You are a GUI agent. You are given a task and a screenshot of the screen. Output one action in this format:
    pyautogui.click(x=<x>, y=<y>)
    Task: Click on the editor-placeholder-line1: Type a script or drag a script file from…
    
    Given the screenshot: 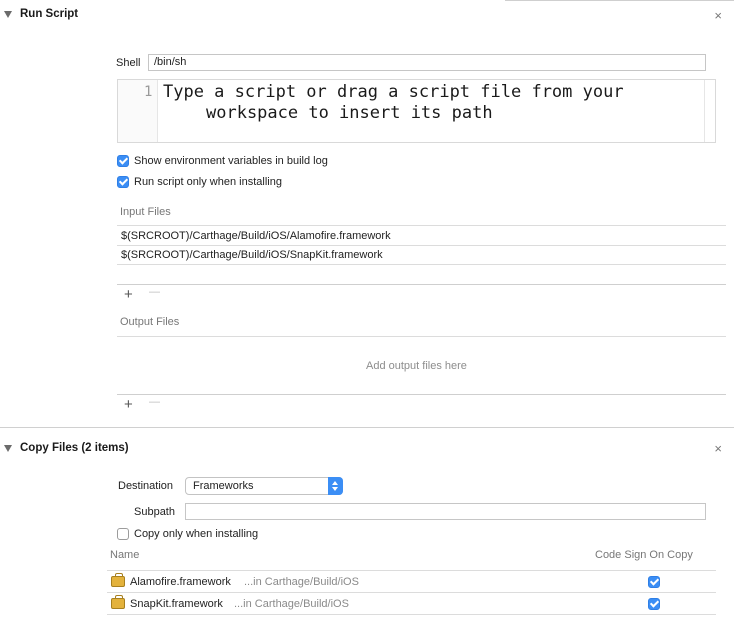 What is the action you would take?
    pyautogui.click(x=393, y=92)
    